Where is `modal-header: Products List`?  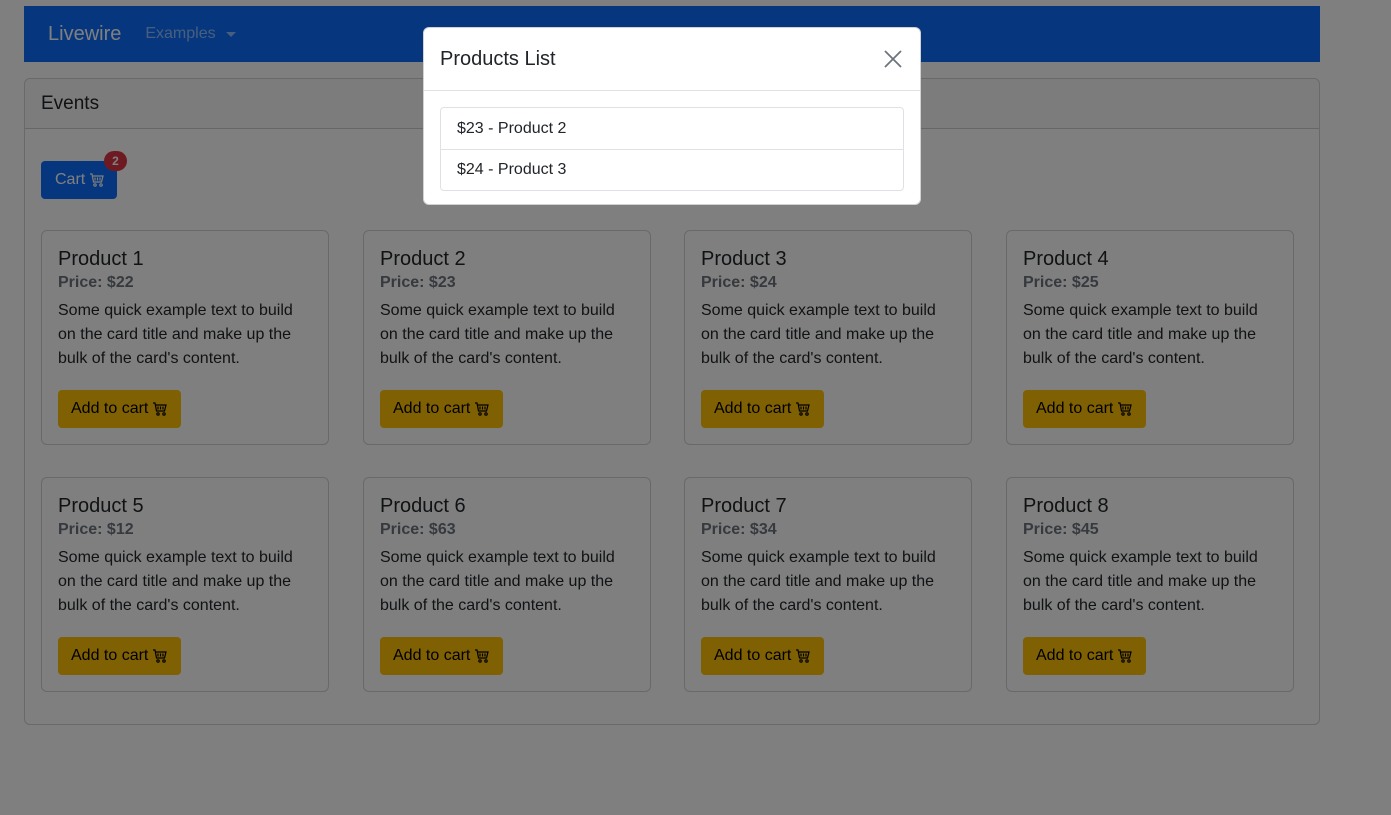 modal-header: Products List is located at coordinates (672, 59).